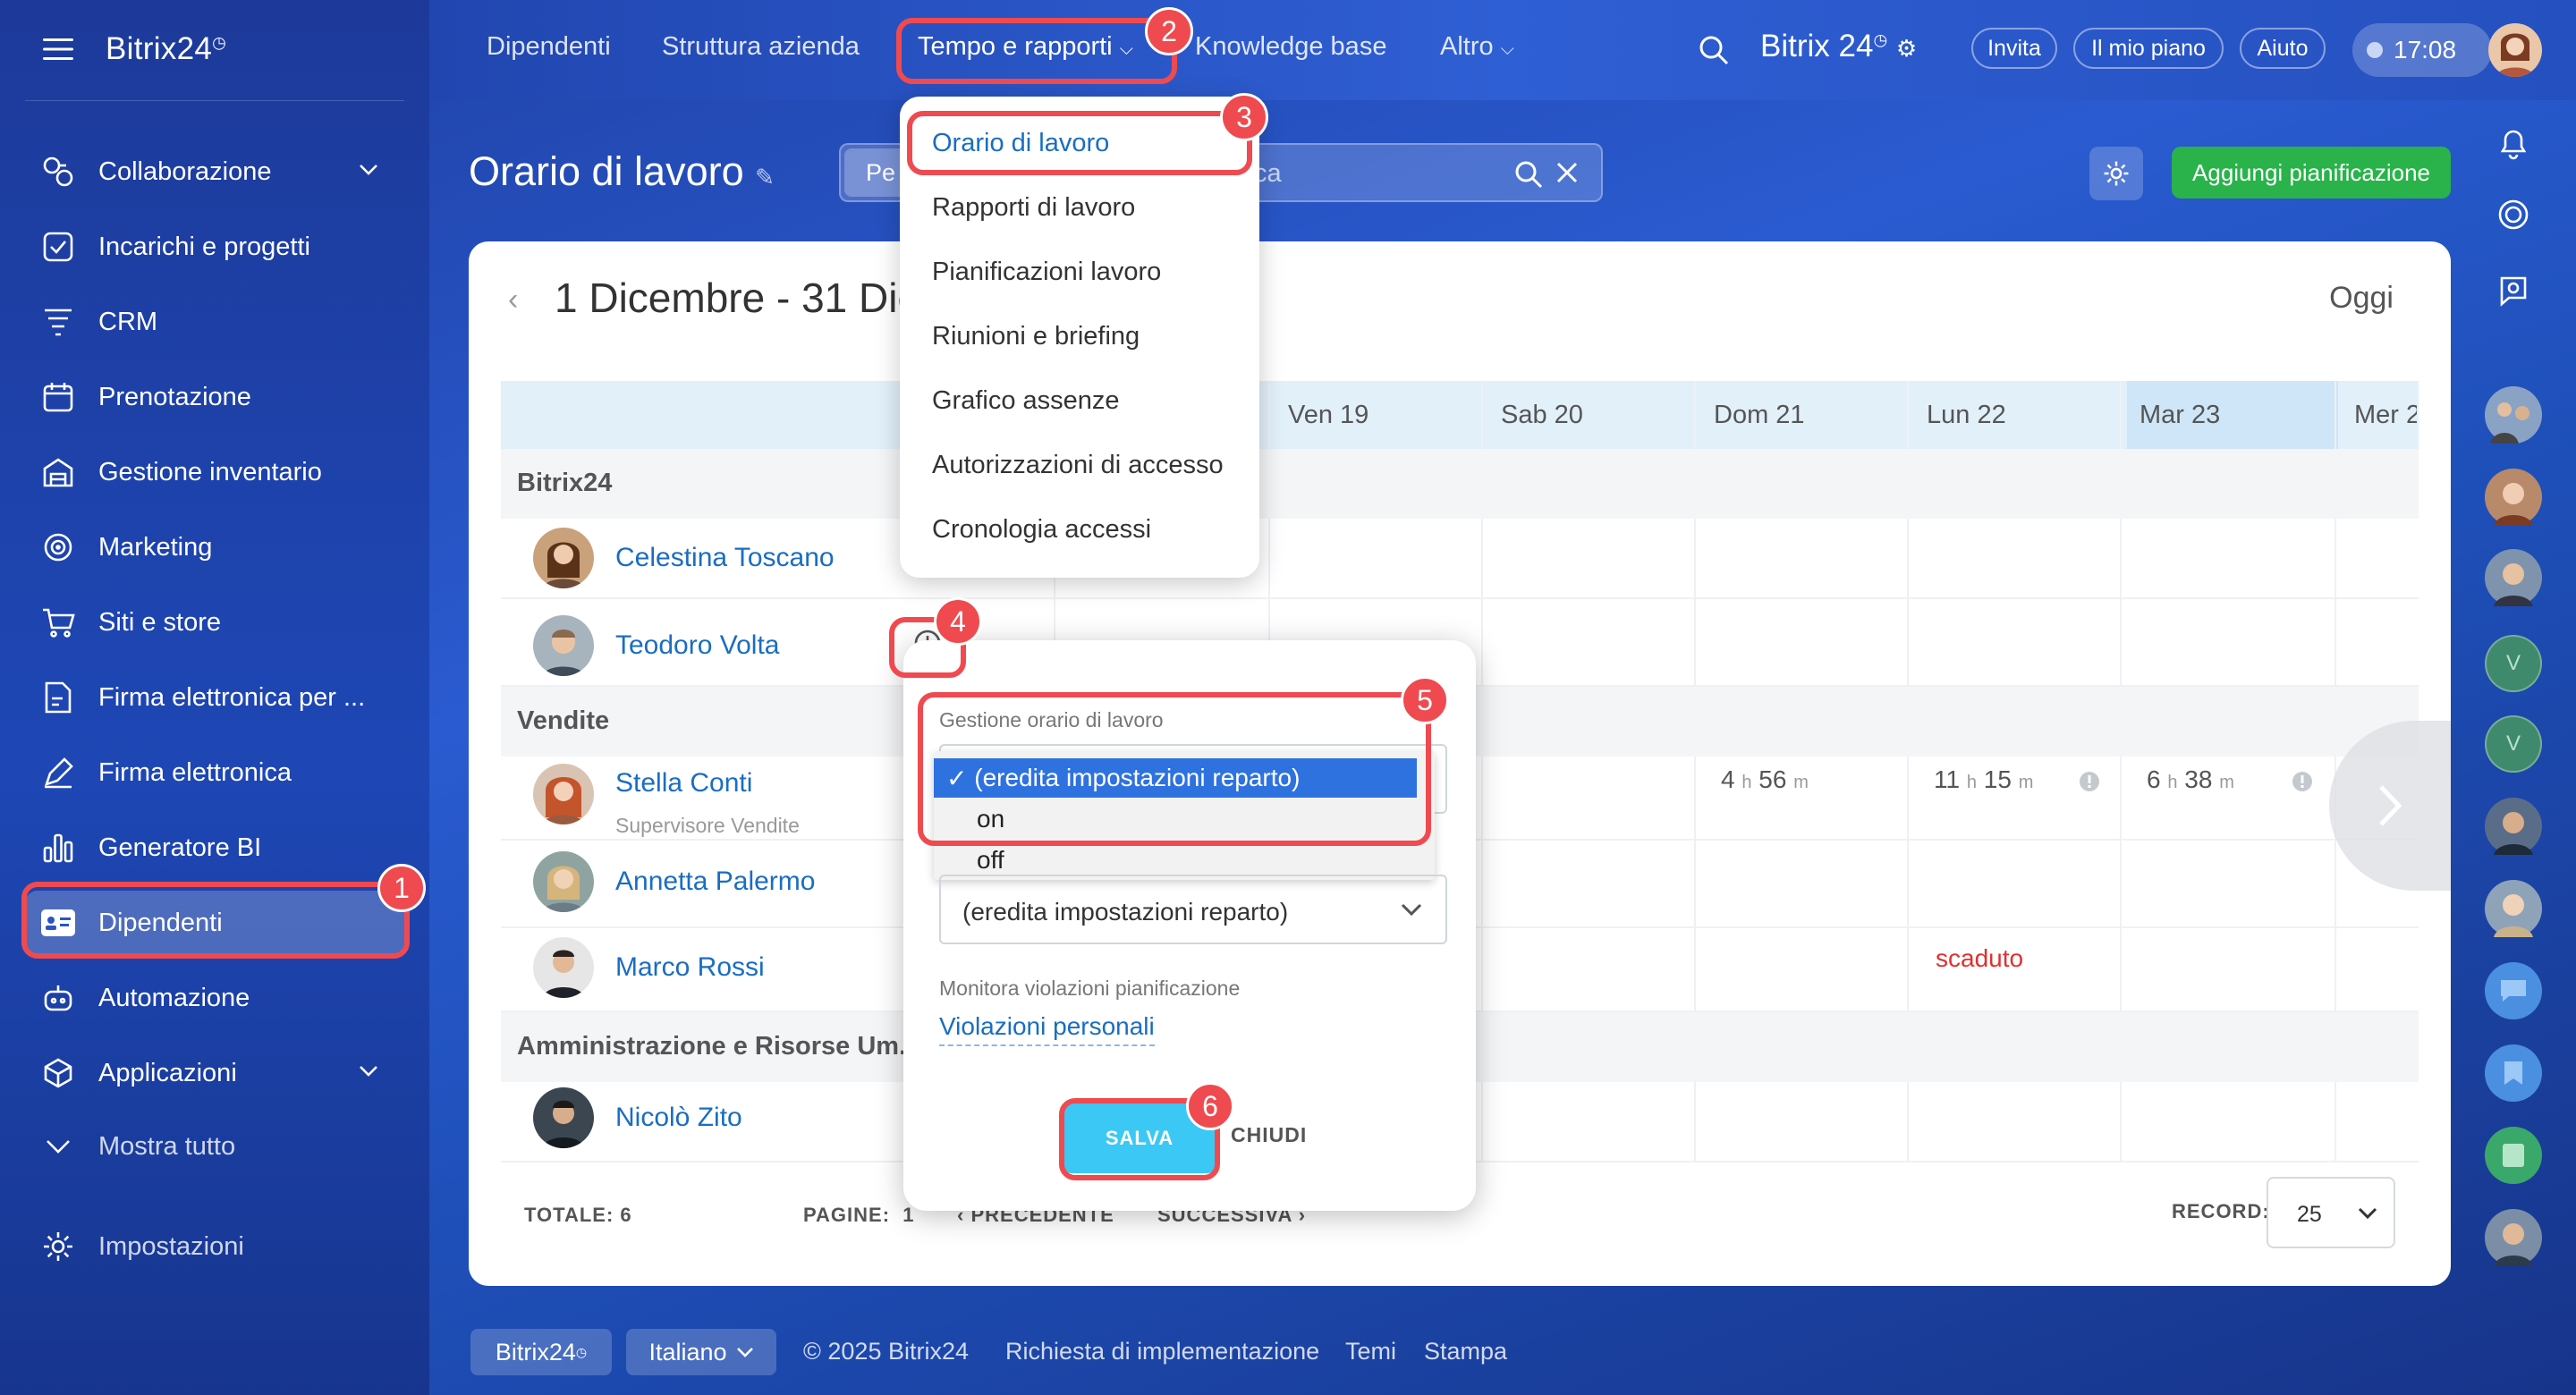 The width and height of the screenshot is (2576, 1395). Describe the element at coordinates (1765, 779) in the screenshot. I see `worked-time-cell: 4 h 56 m` at that location.